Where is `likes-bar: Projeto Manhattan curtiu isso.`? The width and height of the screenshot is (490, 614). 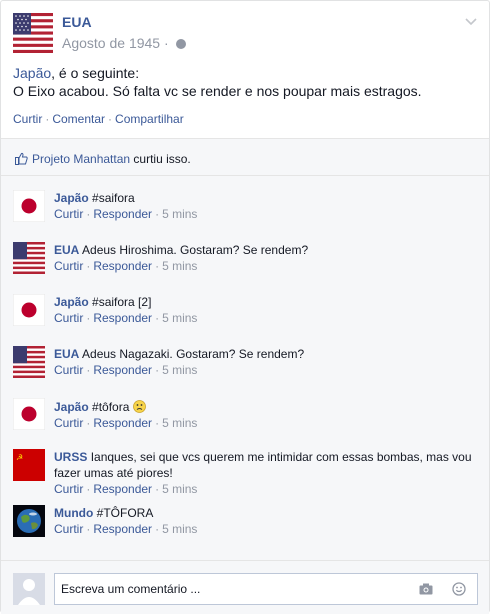 likes-bar: Projeto Manhattan curtiu isso. is located at coordinates (245, 157).